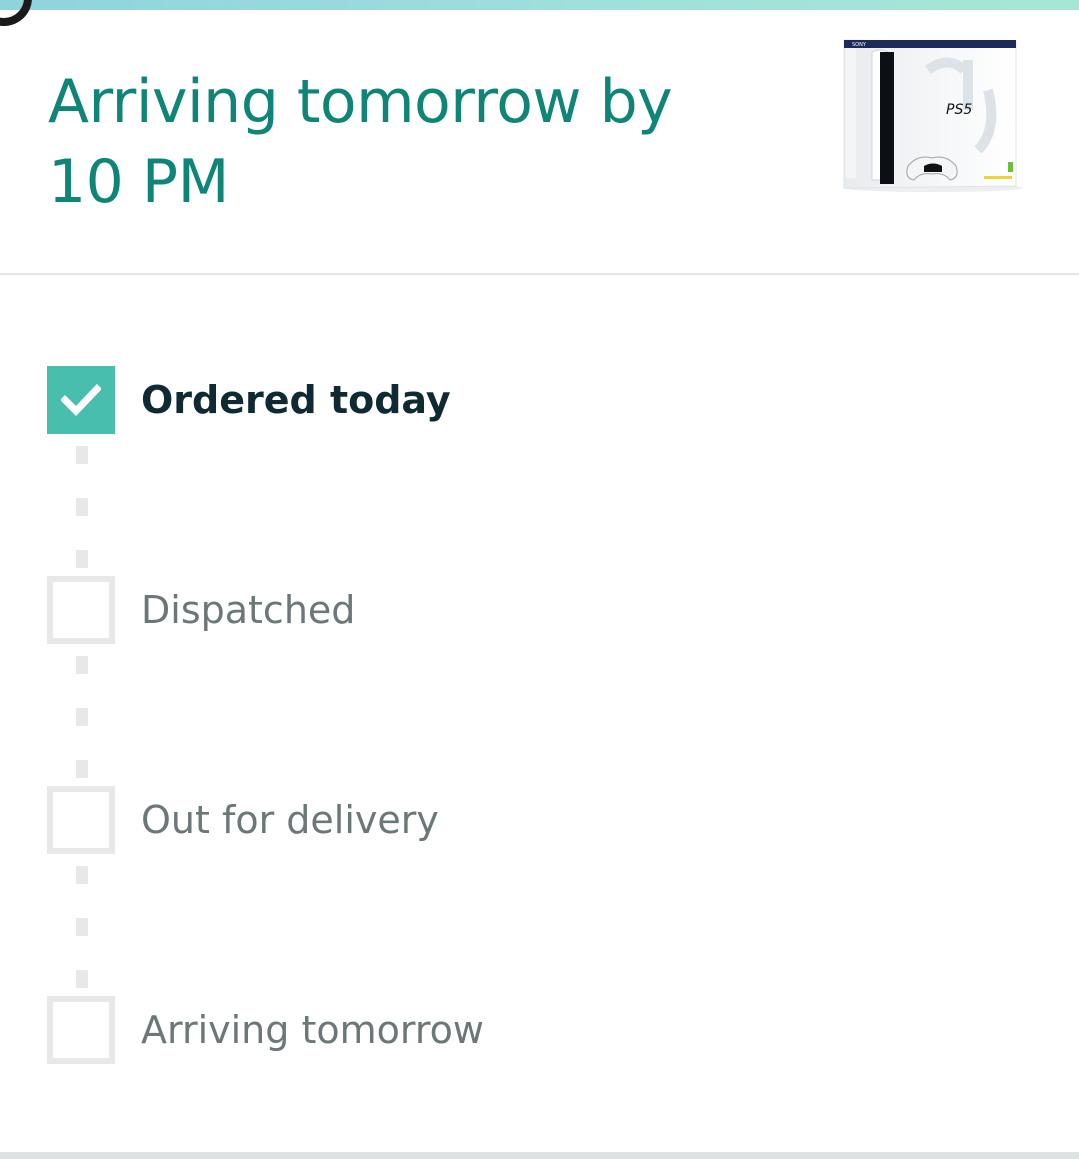 The width and height of the screenshot is (1079, 1159). Describe the element at coordinates (497, 1030) in the screenshot. I see `tracker-step-arriving: Arriving tomorrow` at that location.